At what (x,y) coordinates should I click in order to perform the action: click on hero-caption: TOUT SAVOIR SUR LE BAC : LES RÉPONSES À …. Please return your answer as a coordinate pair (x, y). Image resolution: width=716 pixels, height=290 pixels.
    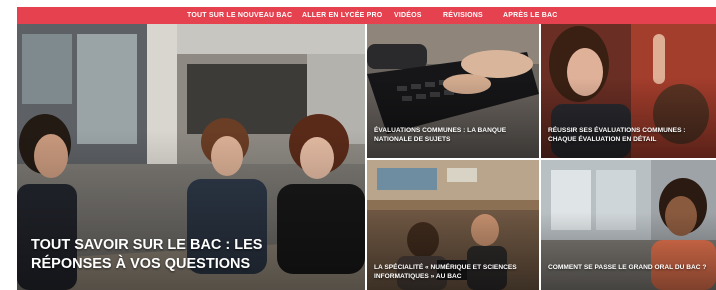
    Looking at the image, I should click on (181, 255).